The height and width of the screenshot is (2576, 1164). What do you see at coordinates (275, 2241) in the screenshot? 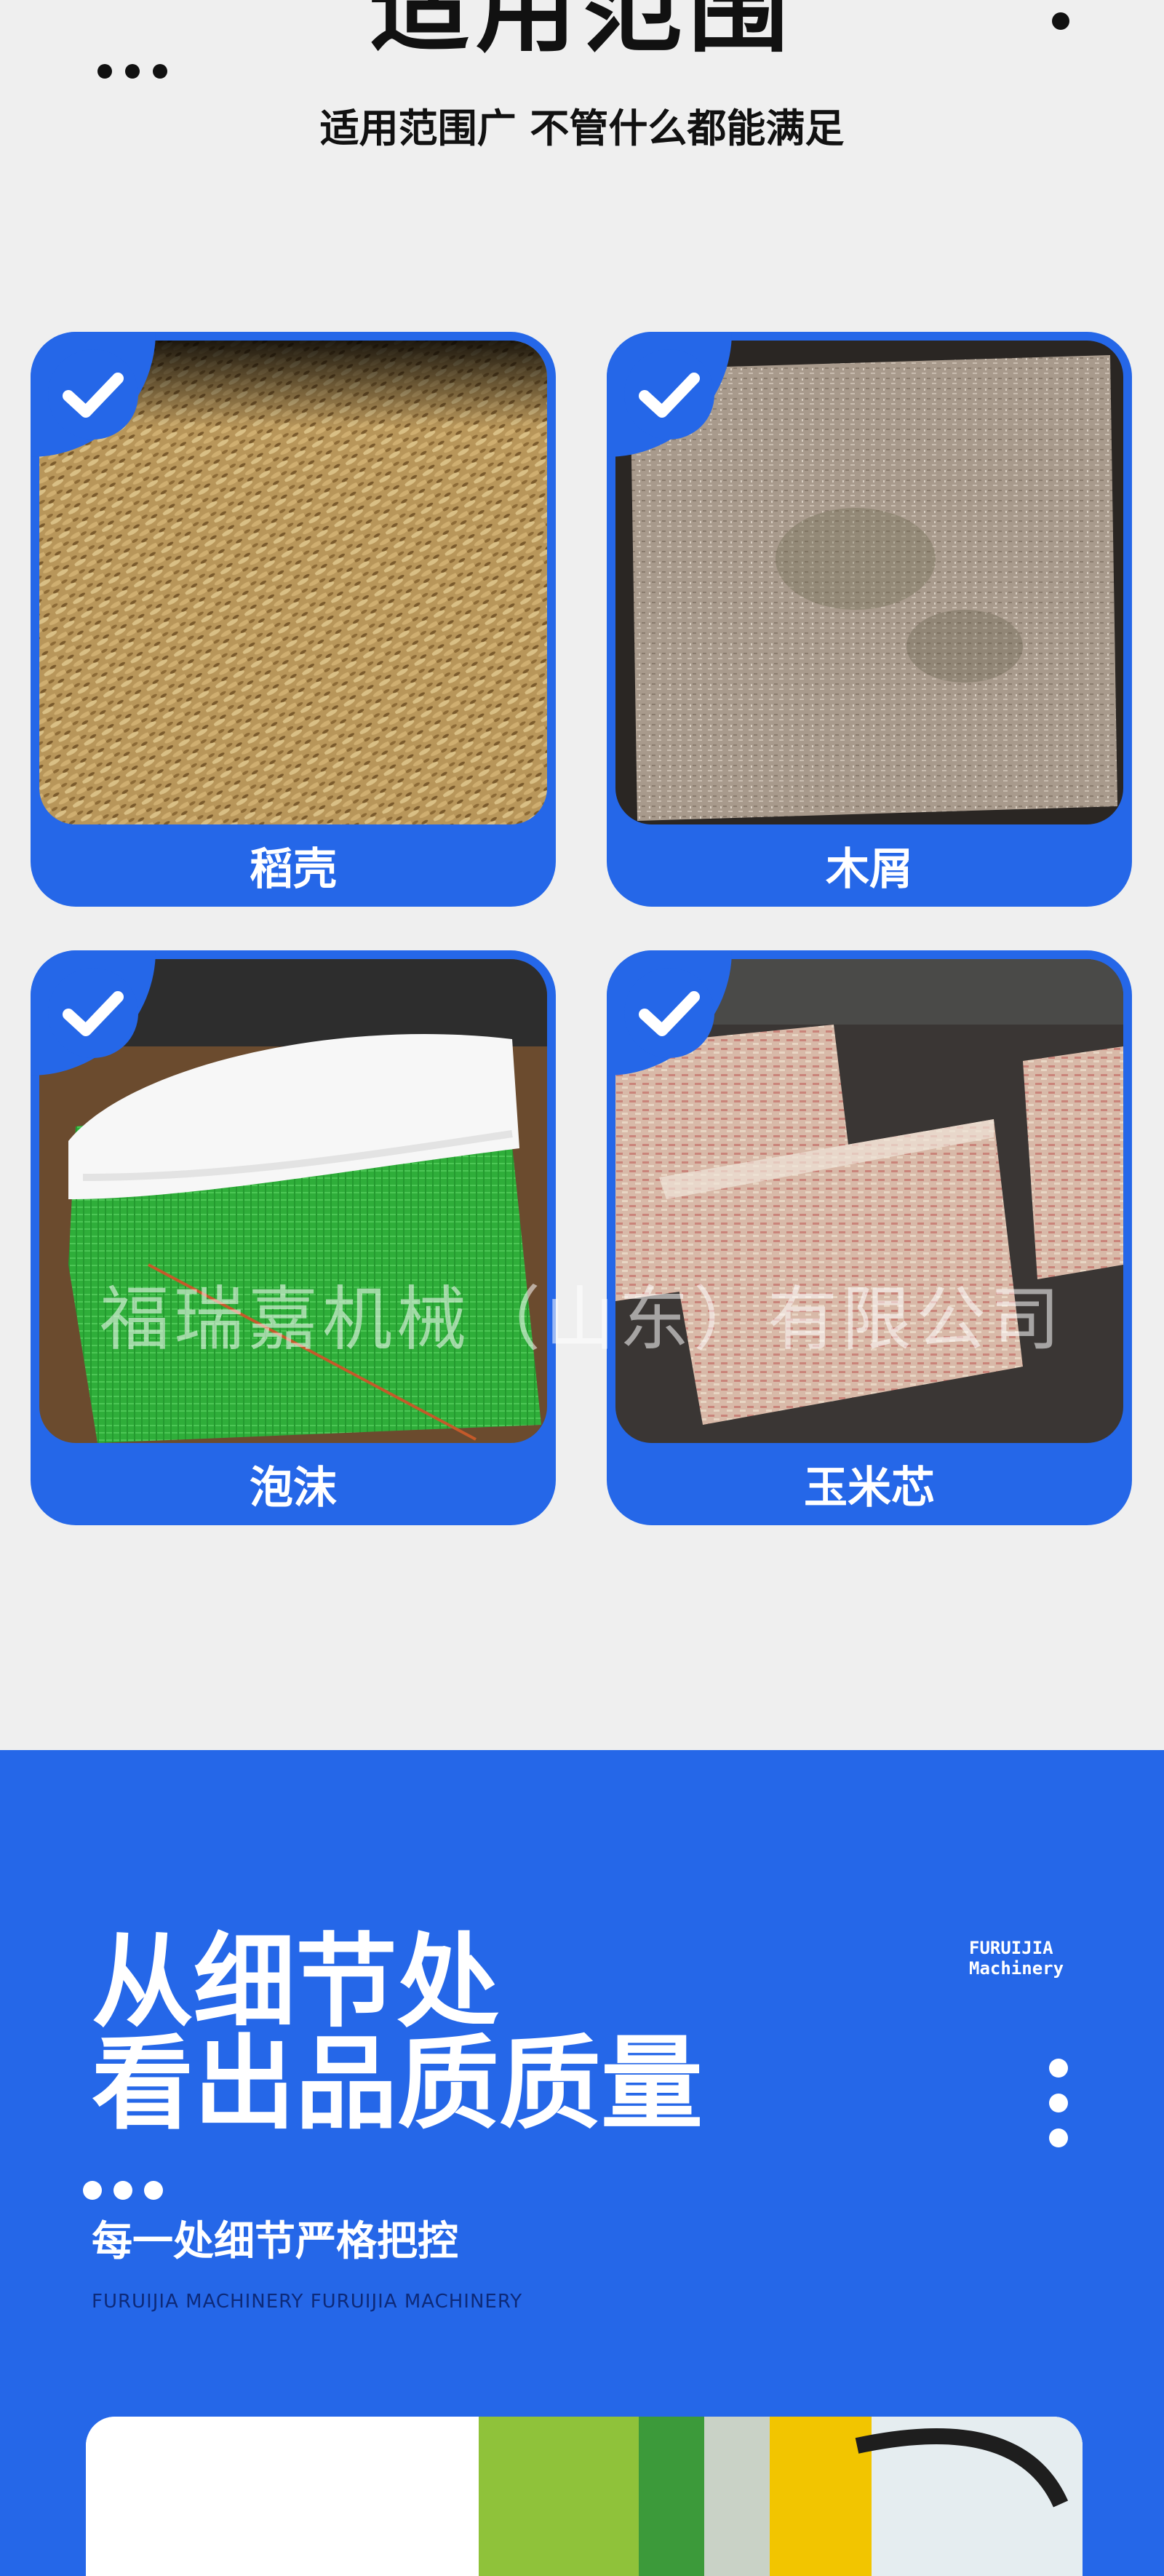
I see `detail-tagline: 每一处细节严格把控` at bounding box center [275, 2241].